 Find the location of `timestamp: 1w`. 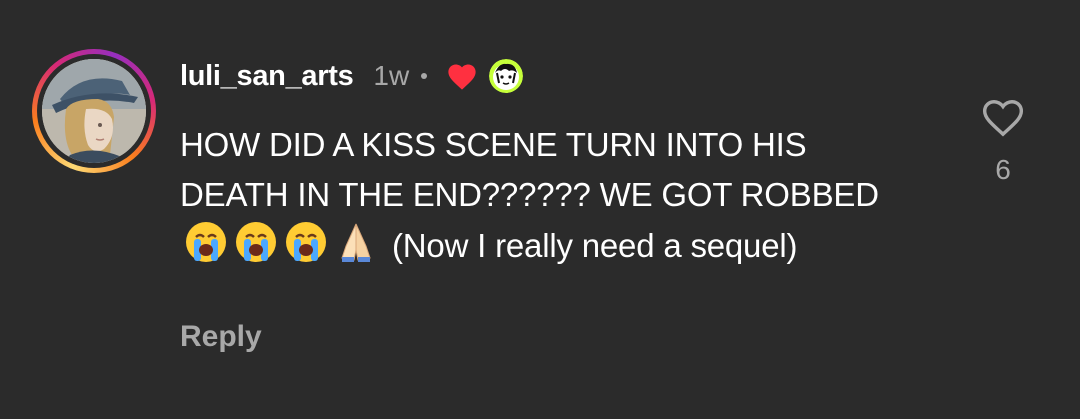

timestamp: 1w is located at coordinates (391, 75).